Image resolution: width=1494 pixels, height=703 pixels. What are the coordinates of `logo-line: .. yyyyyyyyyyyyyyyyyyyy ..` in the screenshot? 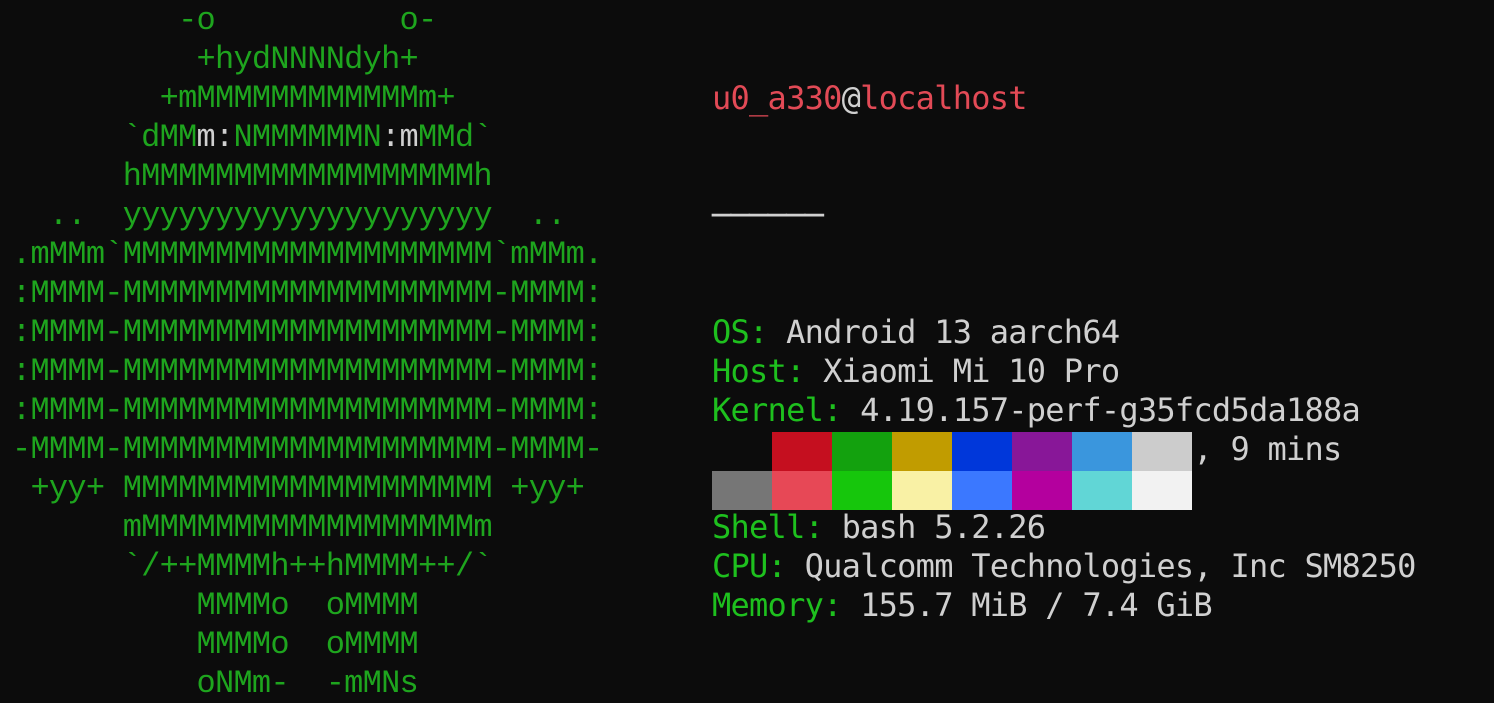 It's located at (307, 215).